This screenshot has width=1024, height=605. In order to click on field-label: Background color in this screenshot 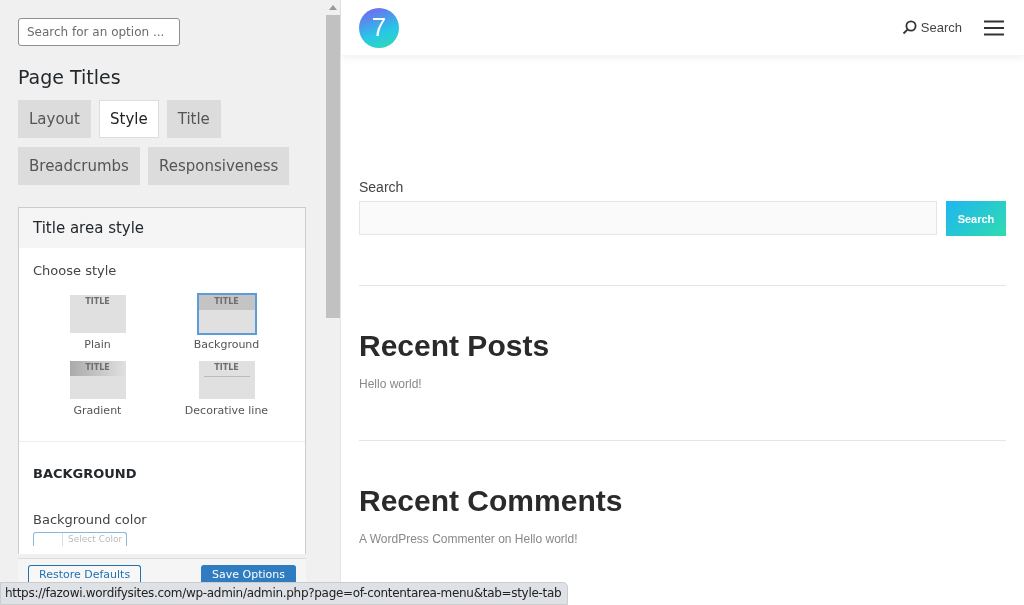, I will do `click(90, 519)`.